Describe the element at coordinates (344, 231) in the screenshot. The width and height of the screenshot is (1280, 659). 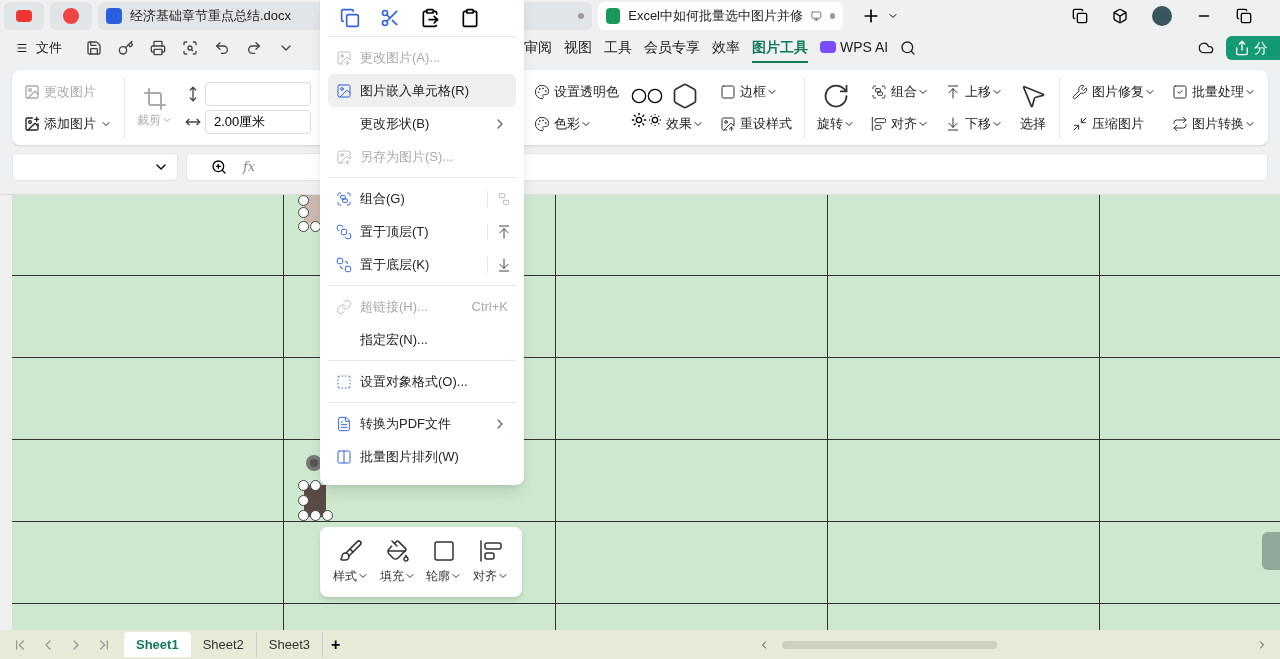
I see `bring-front-icon` at that location.